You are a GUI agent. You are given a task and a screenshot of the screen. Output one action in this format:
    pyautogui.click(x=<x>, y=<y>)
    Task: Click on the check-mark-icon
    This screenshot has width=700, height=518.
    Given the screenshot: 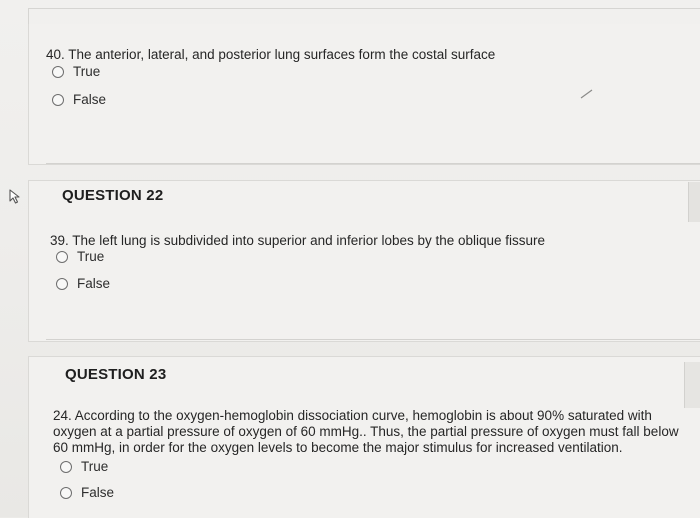 What is the action you would take?
    pyautogui.click(x=586, y=94)
    